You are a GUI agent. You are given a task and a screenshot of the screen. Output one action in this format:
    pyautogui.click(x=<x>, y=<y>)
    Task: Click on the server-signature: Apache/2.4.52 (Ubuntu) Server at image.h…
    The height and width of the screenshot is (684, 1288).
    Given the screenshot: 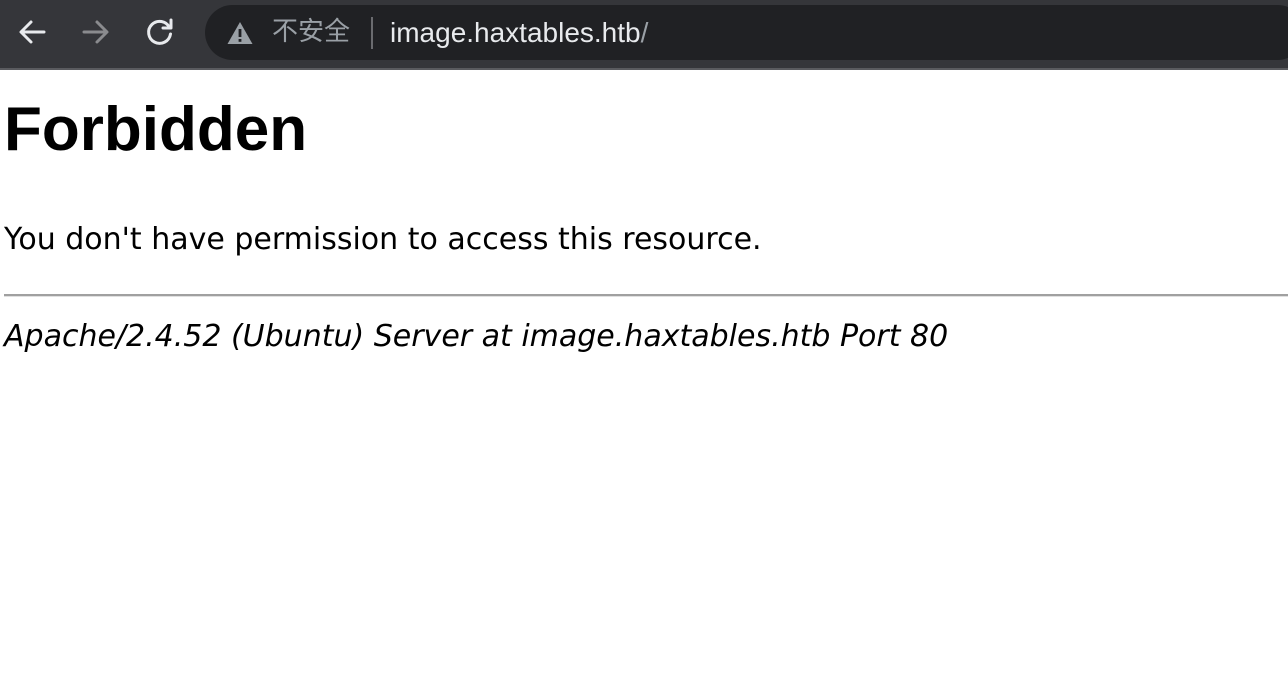 What is the action you would take?
    pyautogui.click(x=476, y=336)
    